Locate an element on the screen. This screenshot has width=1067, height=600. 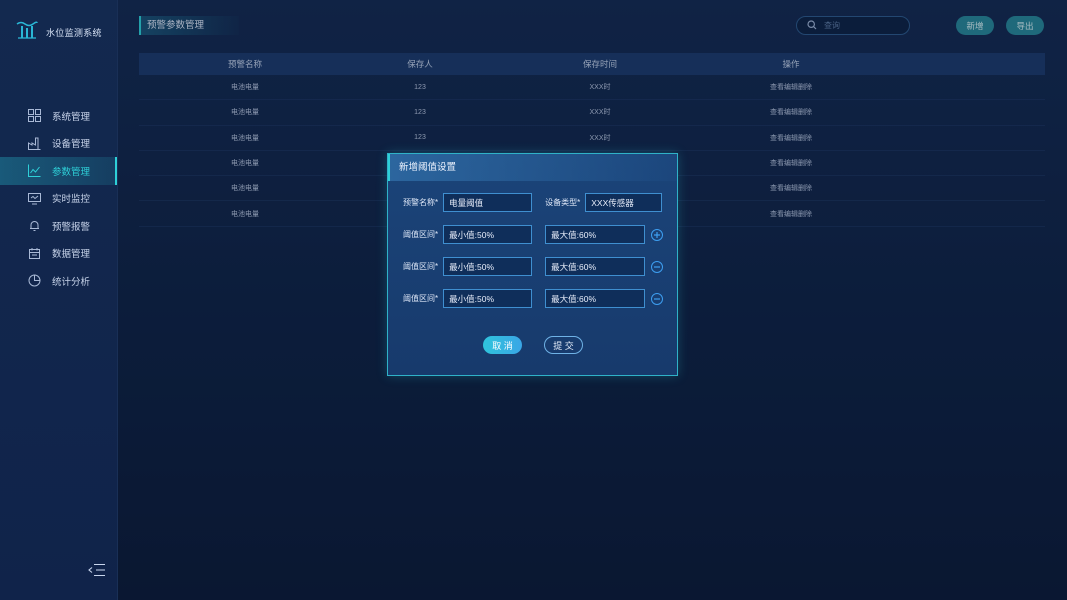
warning-name-label: 预警名称* is located at coordinates (421, 202).